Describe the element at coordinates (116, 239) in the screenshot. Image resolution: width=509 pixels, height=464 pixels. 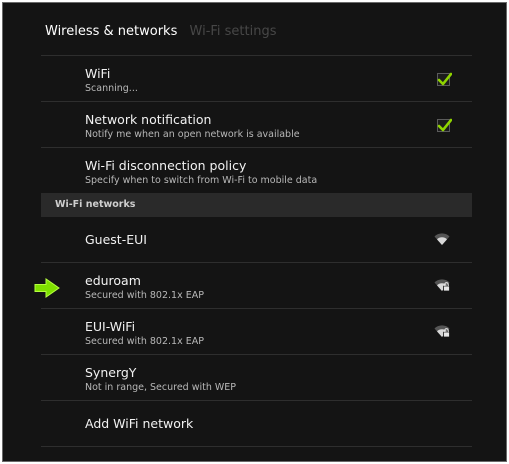
I see `network-name: Guest-EUI` at that location.